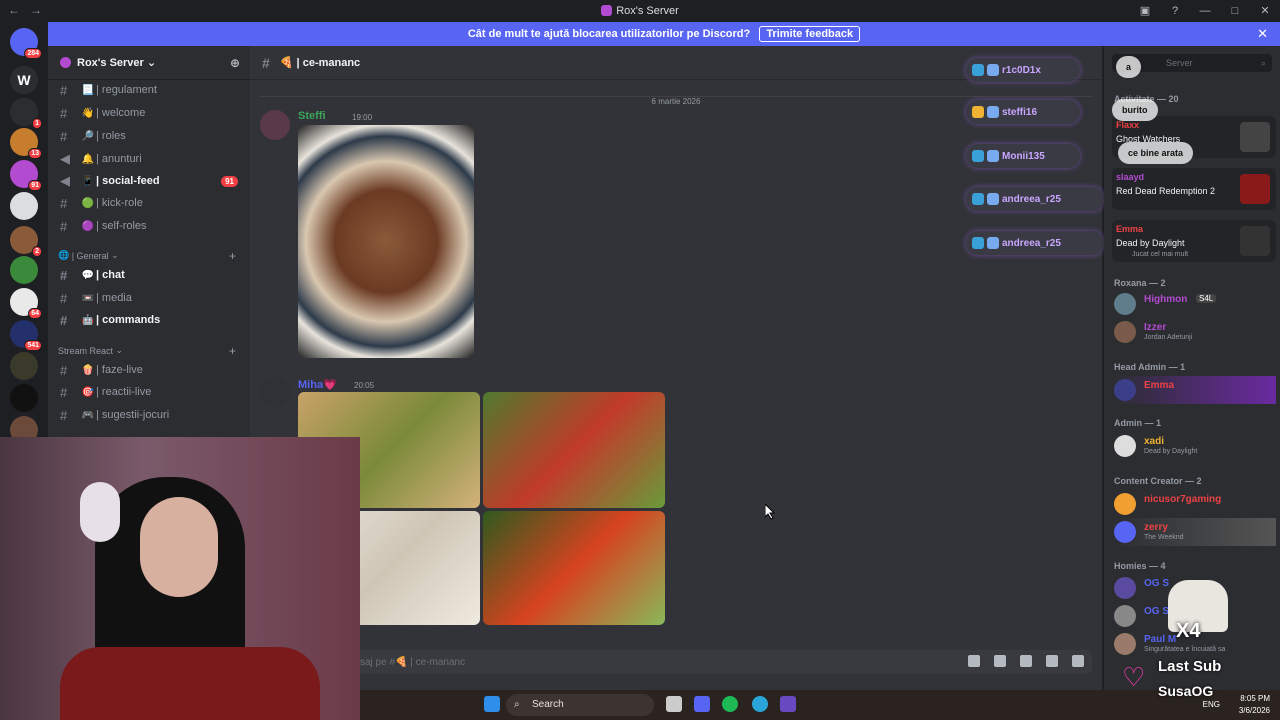 This screenshot has width=1280, height=720. I want to click on server-icon-w2g, so click(24, 398).